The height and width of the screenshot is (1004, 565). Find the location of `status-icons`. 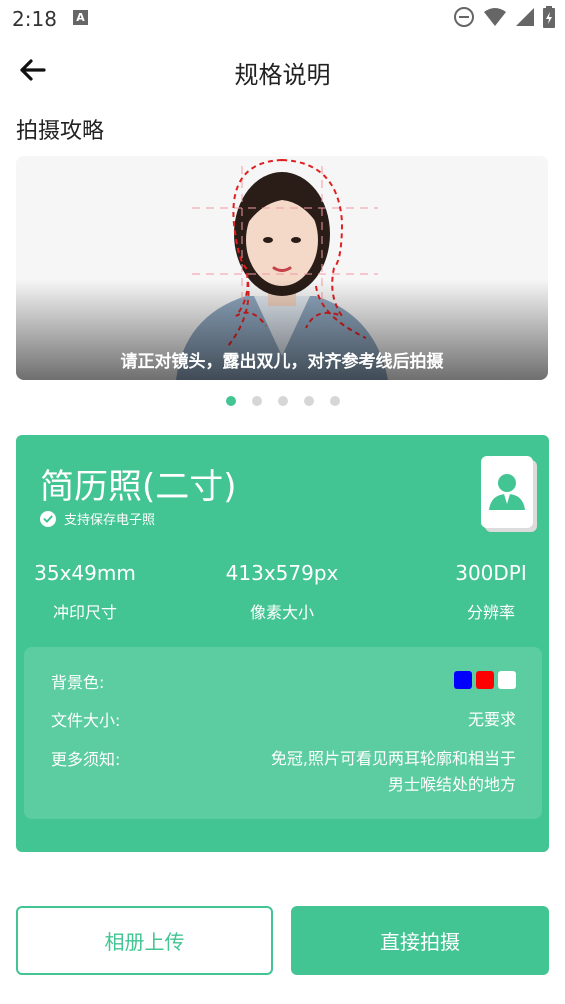

status-icons is located at coordinates (504, 19).